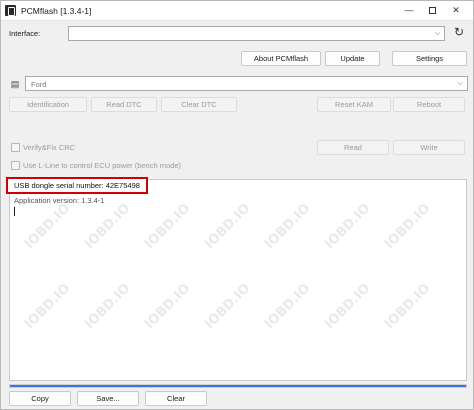 The image size is (474, 410). What do you see at coordinates (176, 398) in the screenshot?
I see `clear-button: Clear` at bounding box center [176, 398].